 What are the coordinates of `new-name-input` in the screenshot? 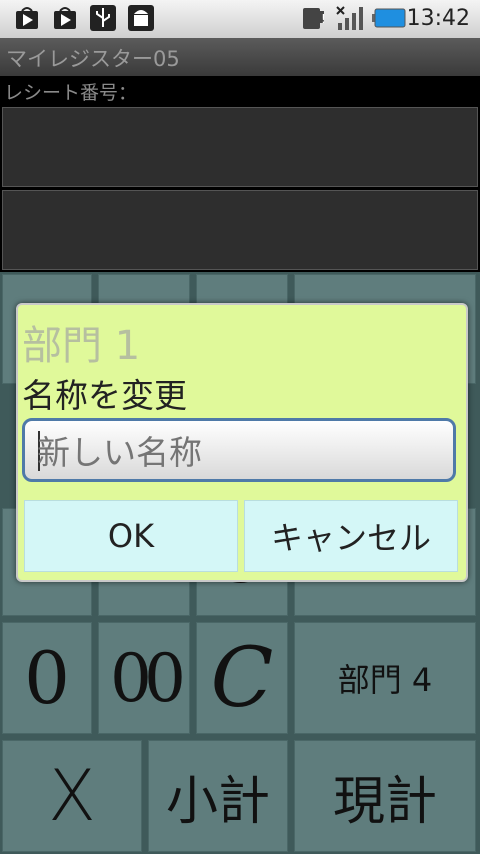 It's located at (237, 452).